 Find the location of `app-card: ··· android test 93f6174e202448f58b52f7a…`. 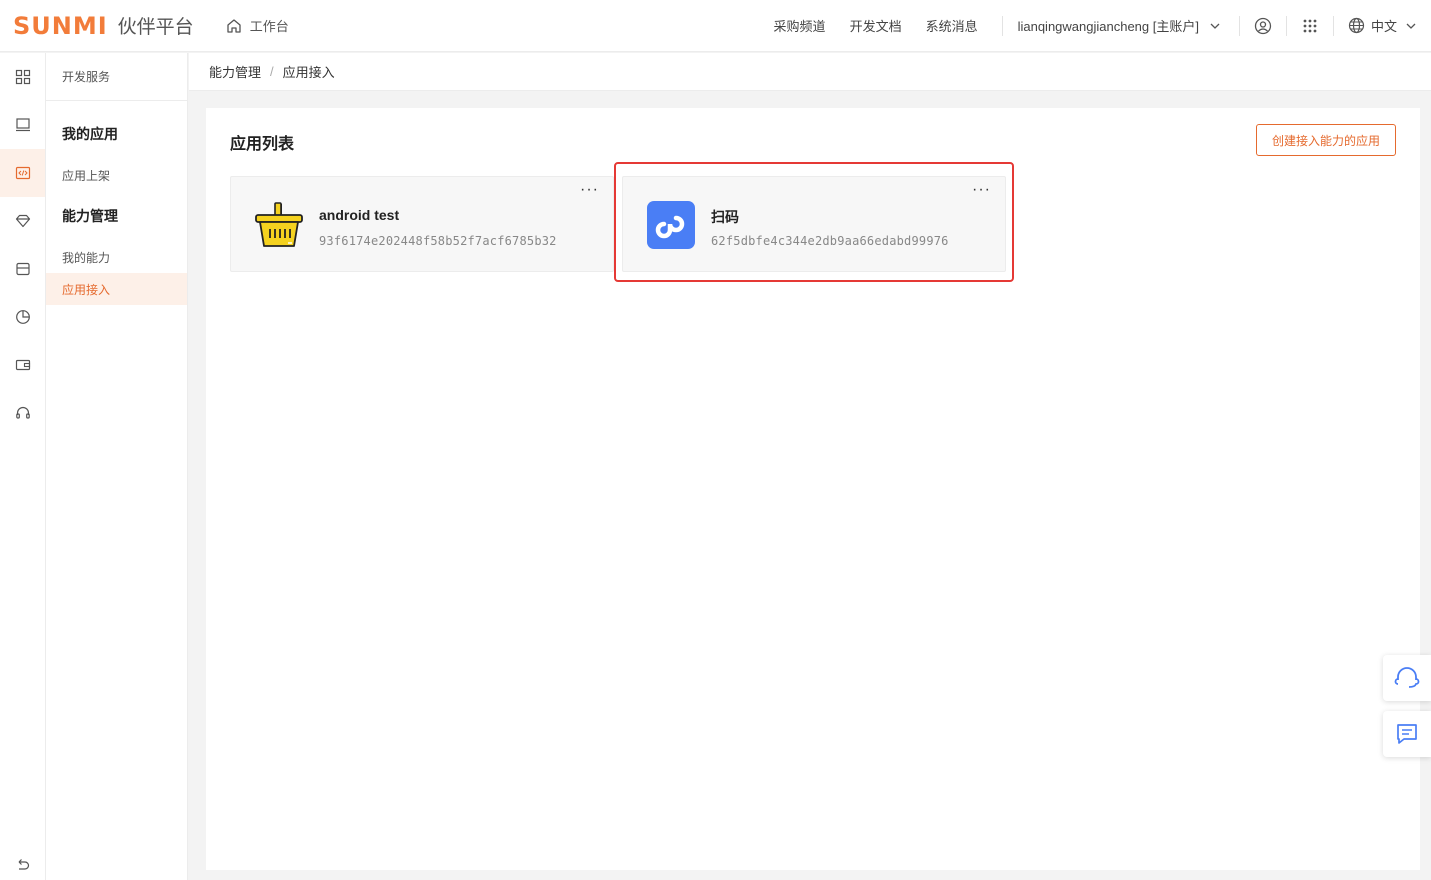

app-card: ··· android test 93f6174e202448f58b52f7a… is located at coordinates (422, 224).